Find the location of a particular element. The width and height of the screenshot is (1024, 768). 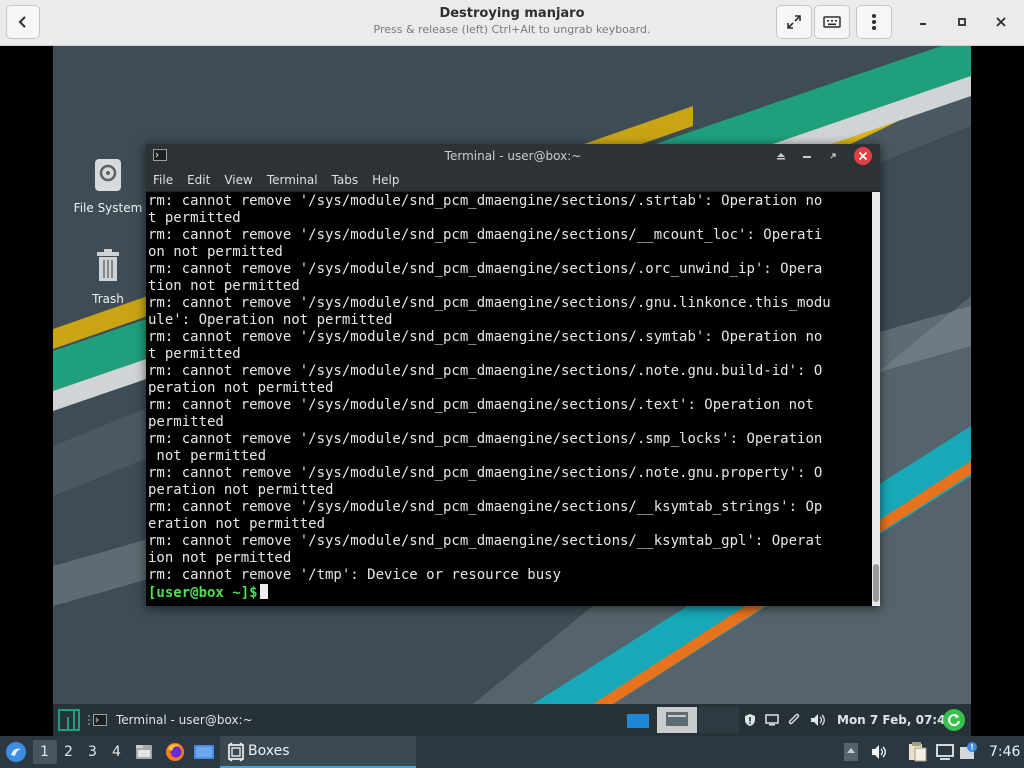

workspace-2: 2 is located at coordinates (68, 752).